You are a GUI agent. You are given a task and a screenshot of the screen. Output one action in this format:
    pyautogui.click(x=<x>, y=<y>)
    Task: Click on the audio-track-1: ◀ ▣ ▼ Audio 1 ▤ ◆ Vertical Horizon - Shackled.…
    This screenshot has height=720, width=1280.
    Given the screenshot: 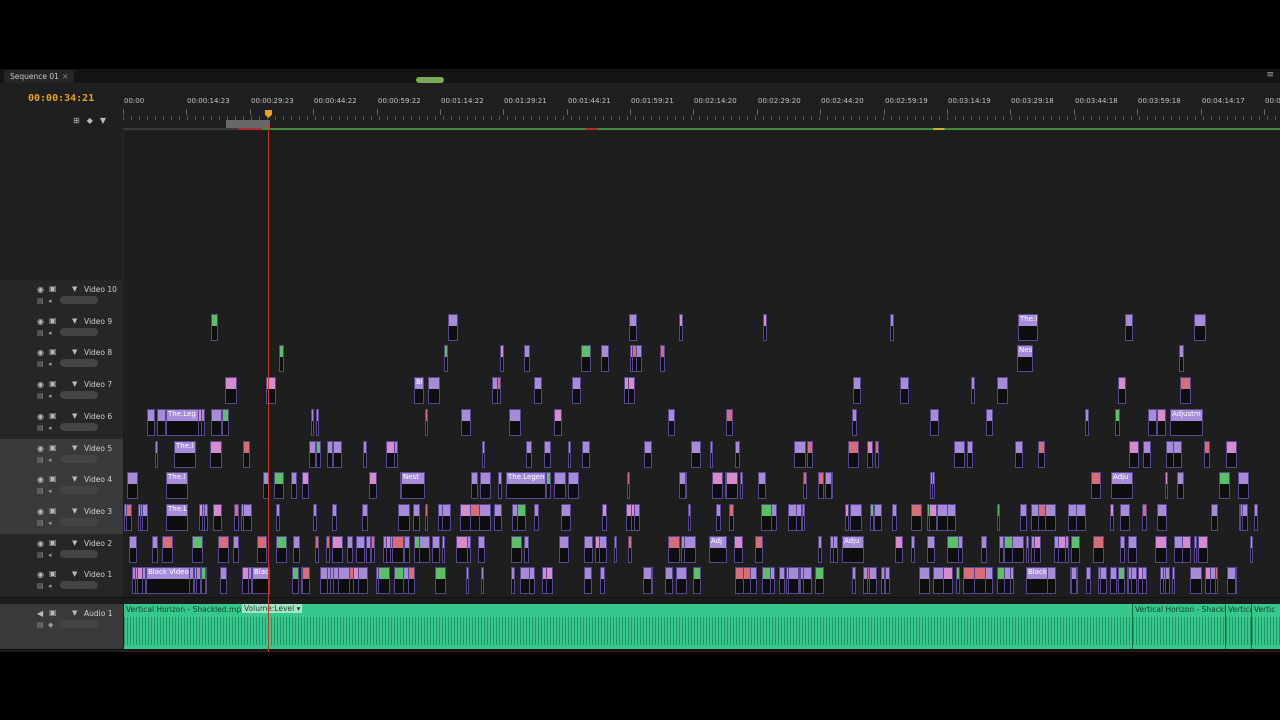 What is the action you would take?
    pyautogui.click(x=640, y=627)
    